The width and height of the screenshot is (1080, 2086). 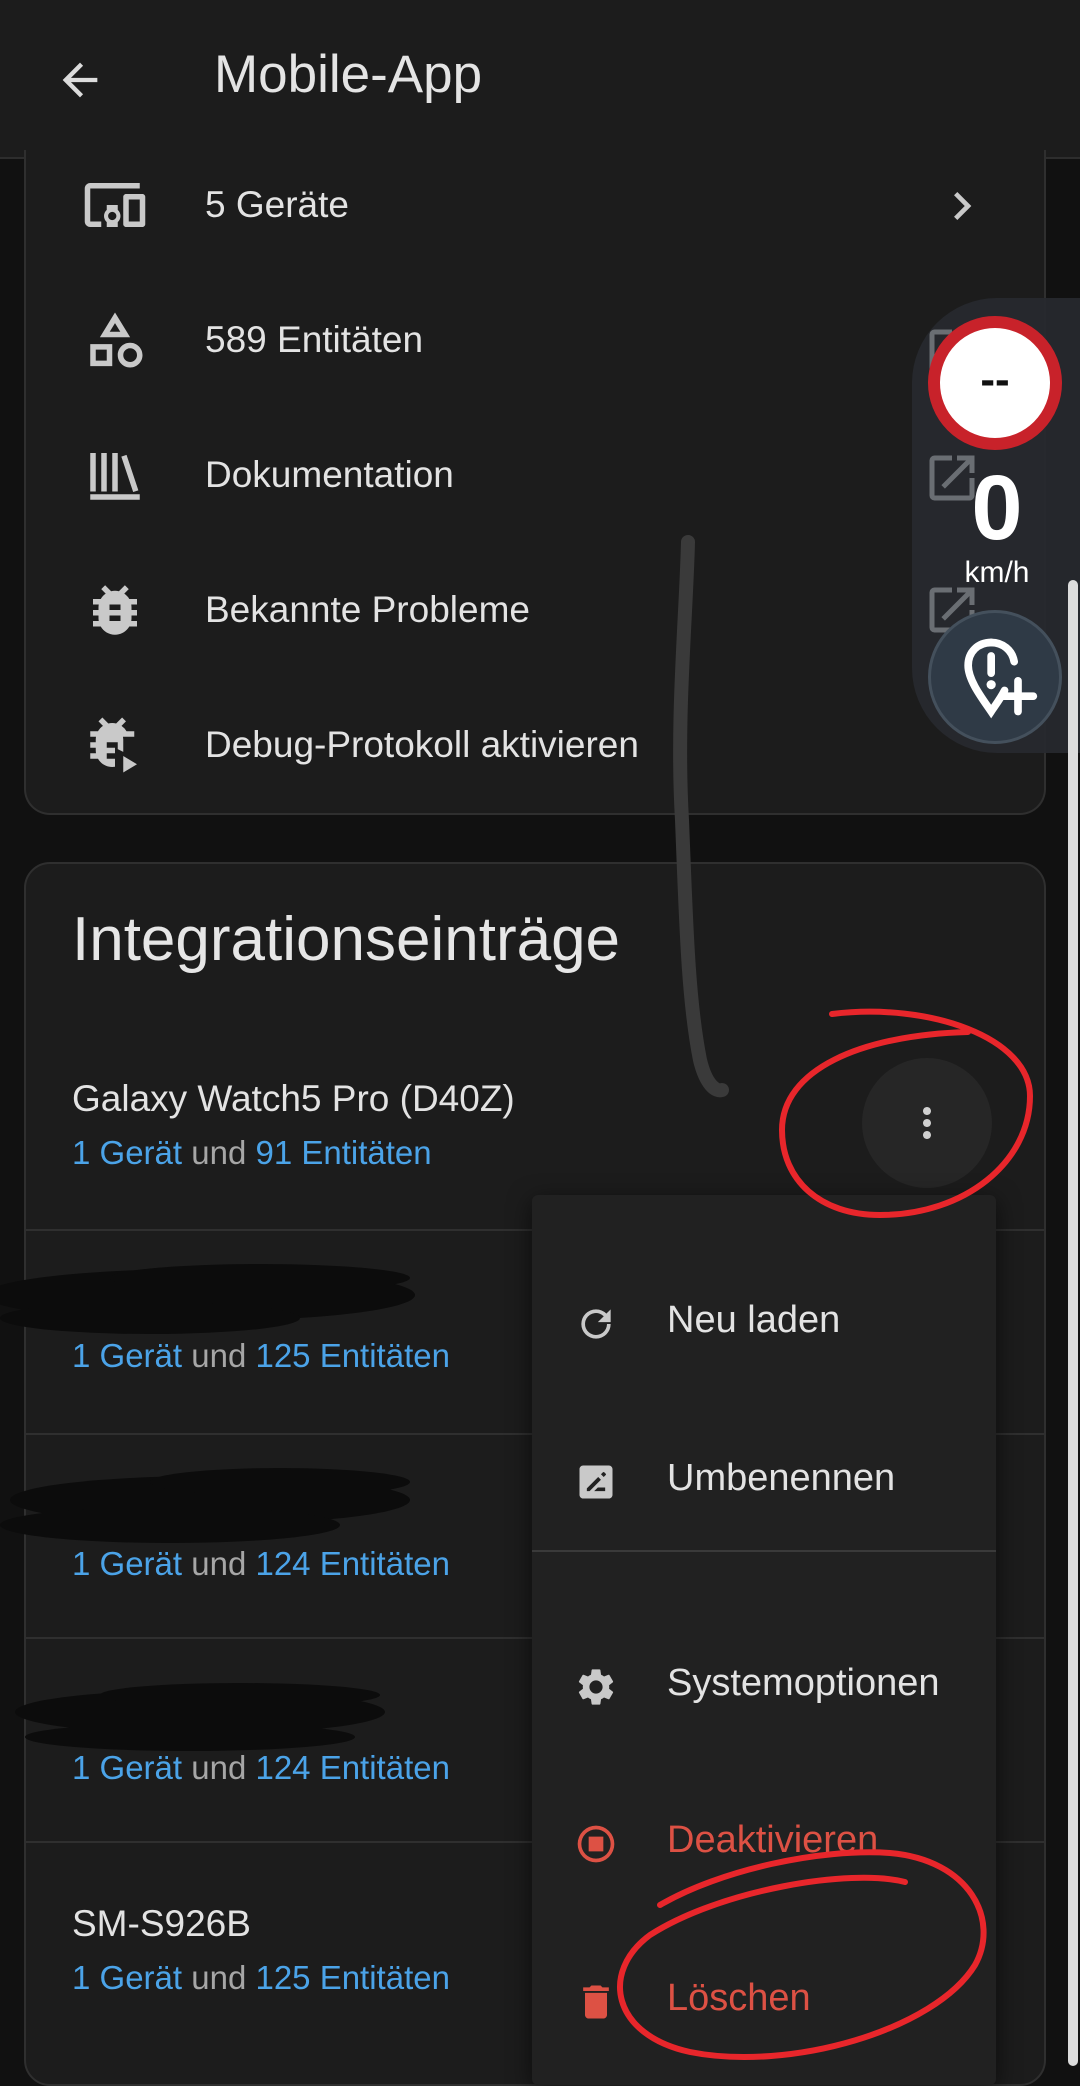 What do you see at coordinates (1001, 678) in the screenshot?
I see `report-alert-icon` at bounding box center [1001, 678].